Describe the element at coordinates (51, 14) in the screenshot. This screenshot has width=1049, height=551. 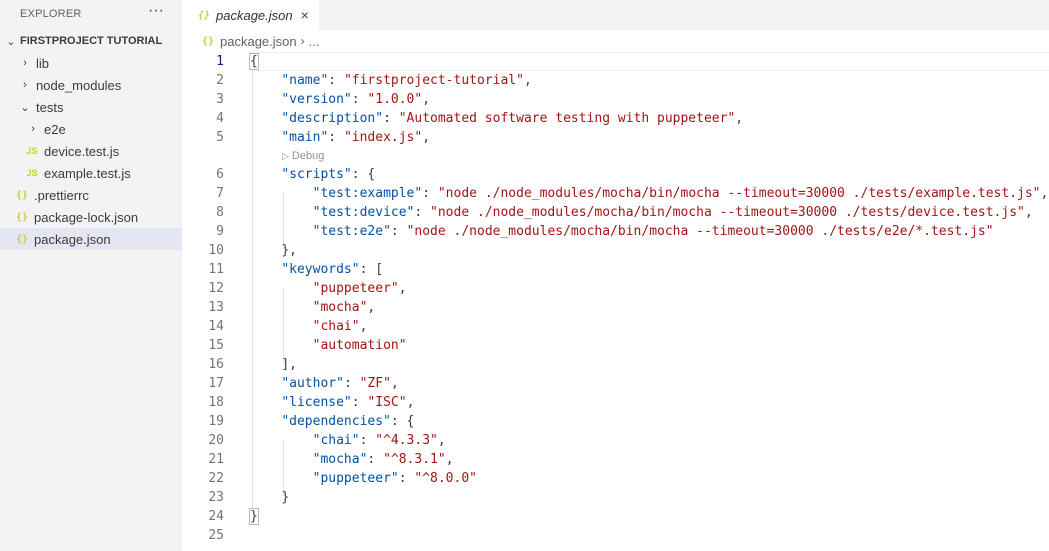
I see `explorer-title: EXPLORER` at that location.